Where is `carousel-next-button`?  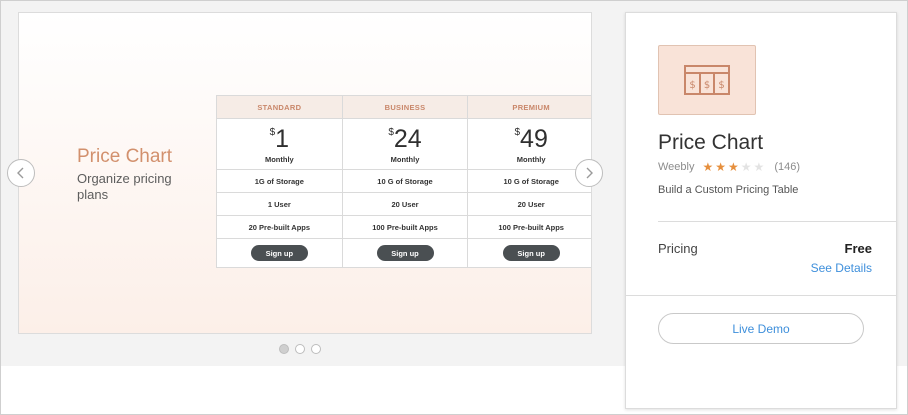
carousel-next-button is located at coordinates (589, 173).